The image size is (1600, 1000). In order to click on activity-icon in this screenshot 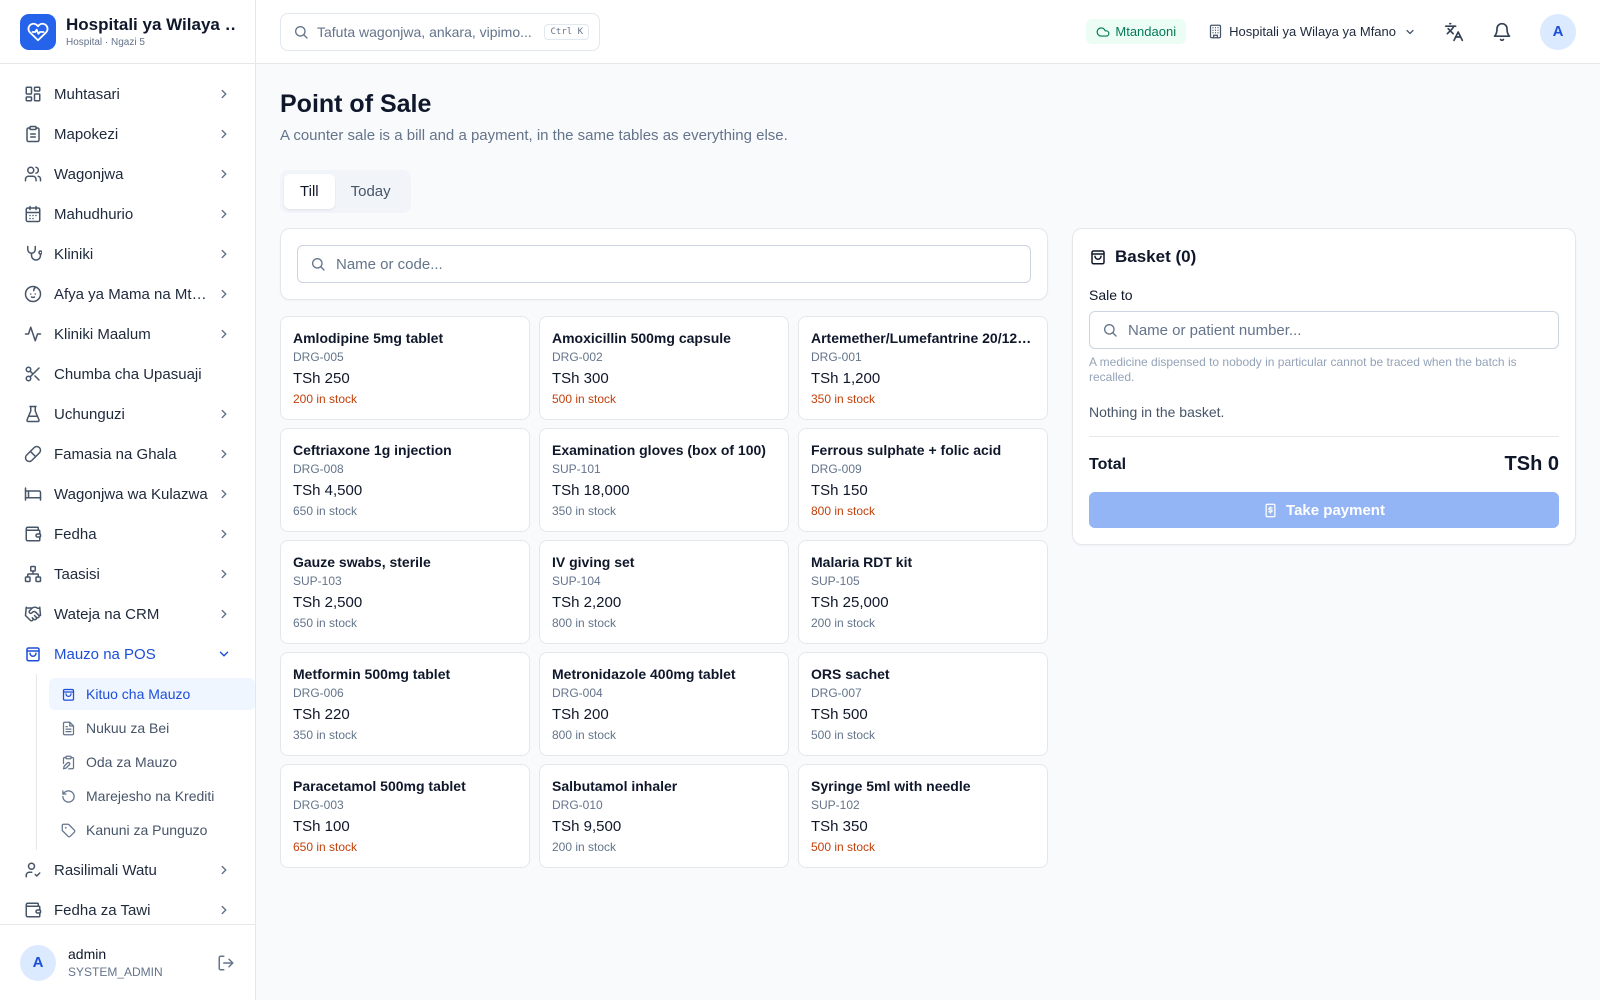, I will do `click(33, 334)`.